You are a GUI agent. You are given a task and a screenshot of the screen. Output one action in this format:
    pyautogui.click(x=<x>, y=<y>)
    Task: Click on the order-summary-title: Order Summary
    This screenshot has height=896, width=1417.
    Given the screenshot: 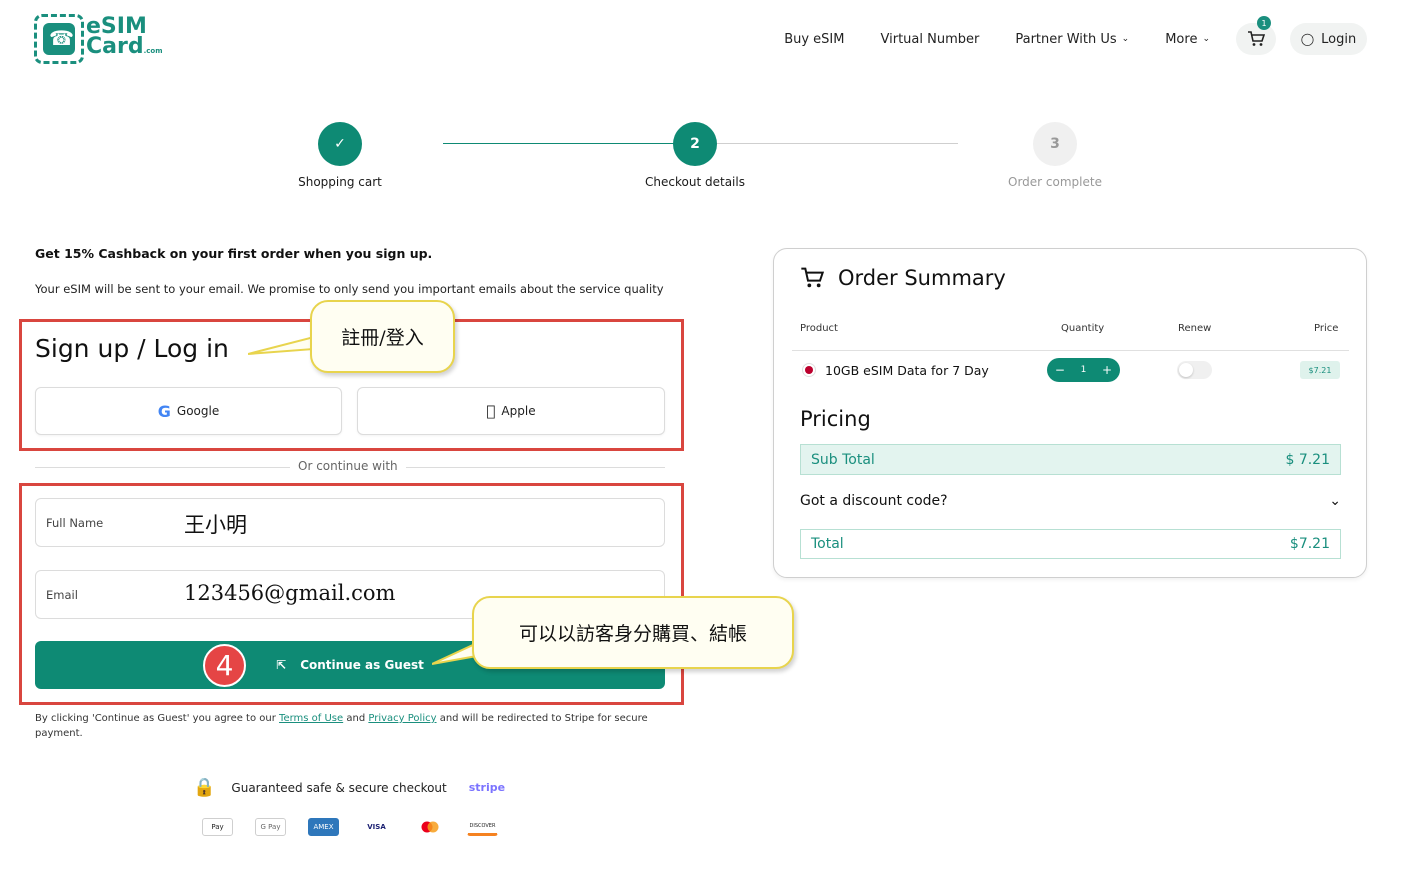 What is the action you would take?
    pyautogui.click(x=903, y=278)
    